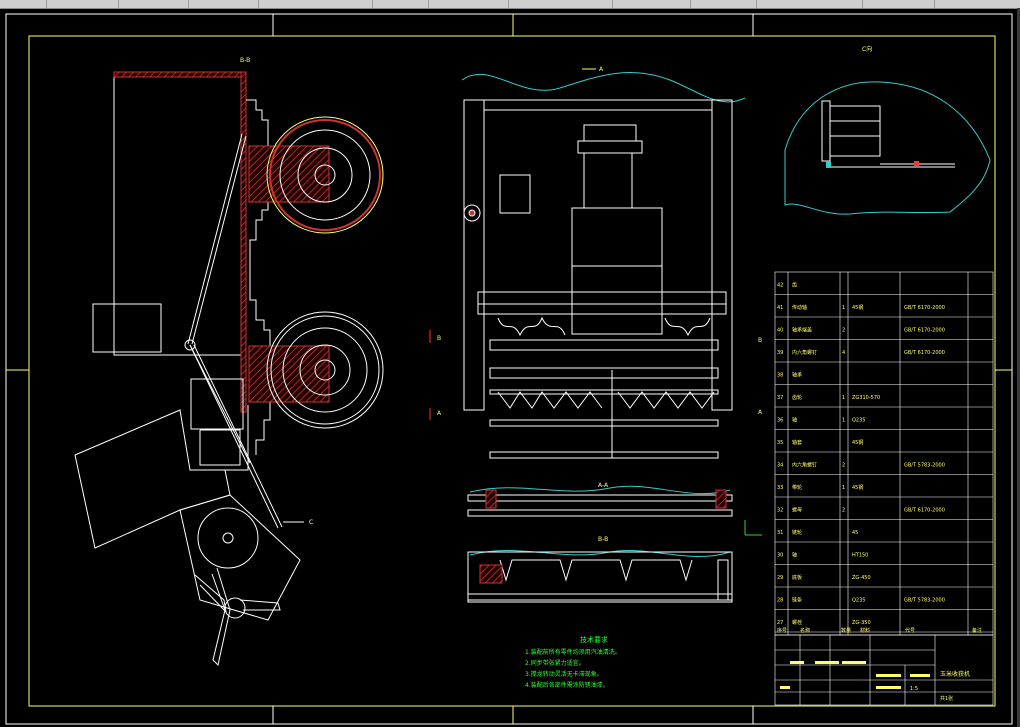 This screenshot has width=1020, height=727. I want to click on bom-cell-name: 底板, so click(797, 577).